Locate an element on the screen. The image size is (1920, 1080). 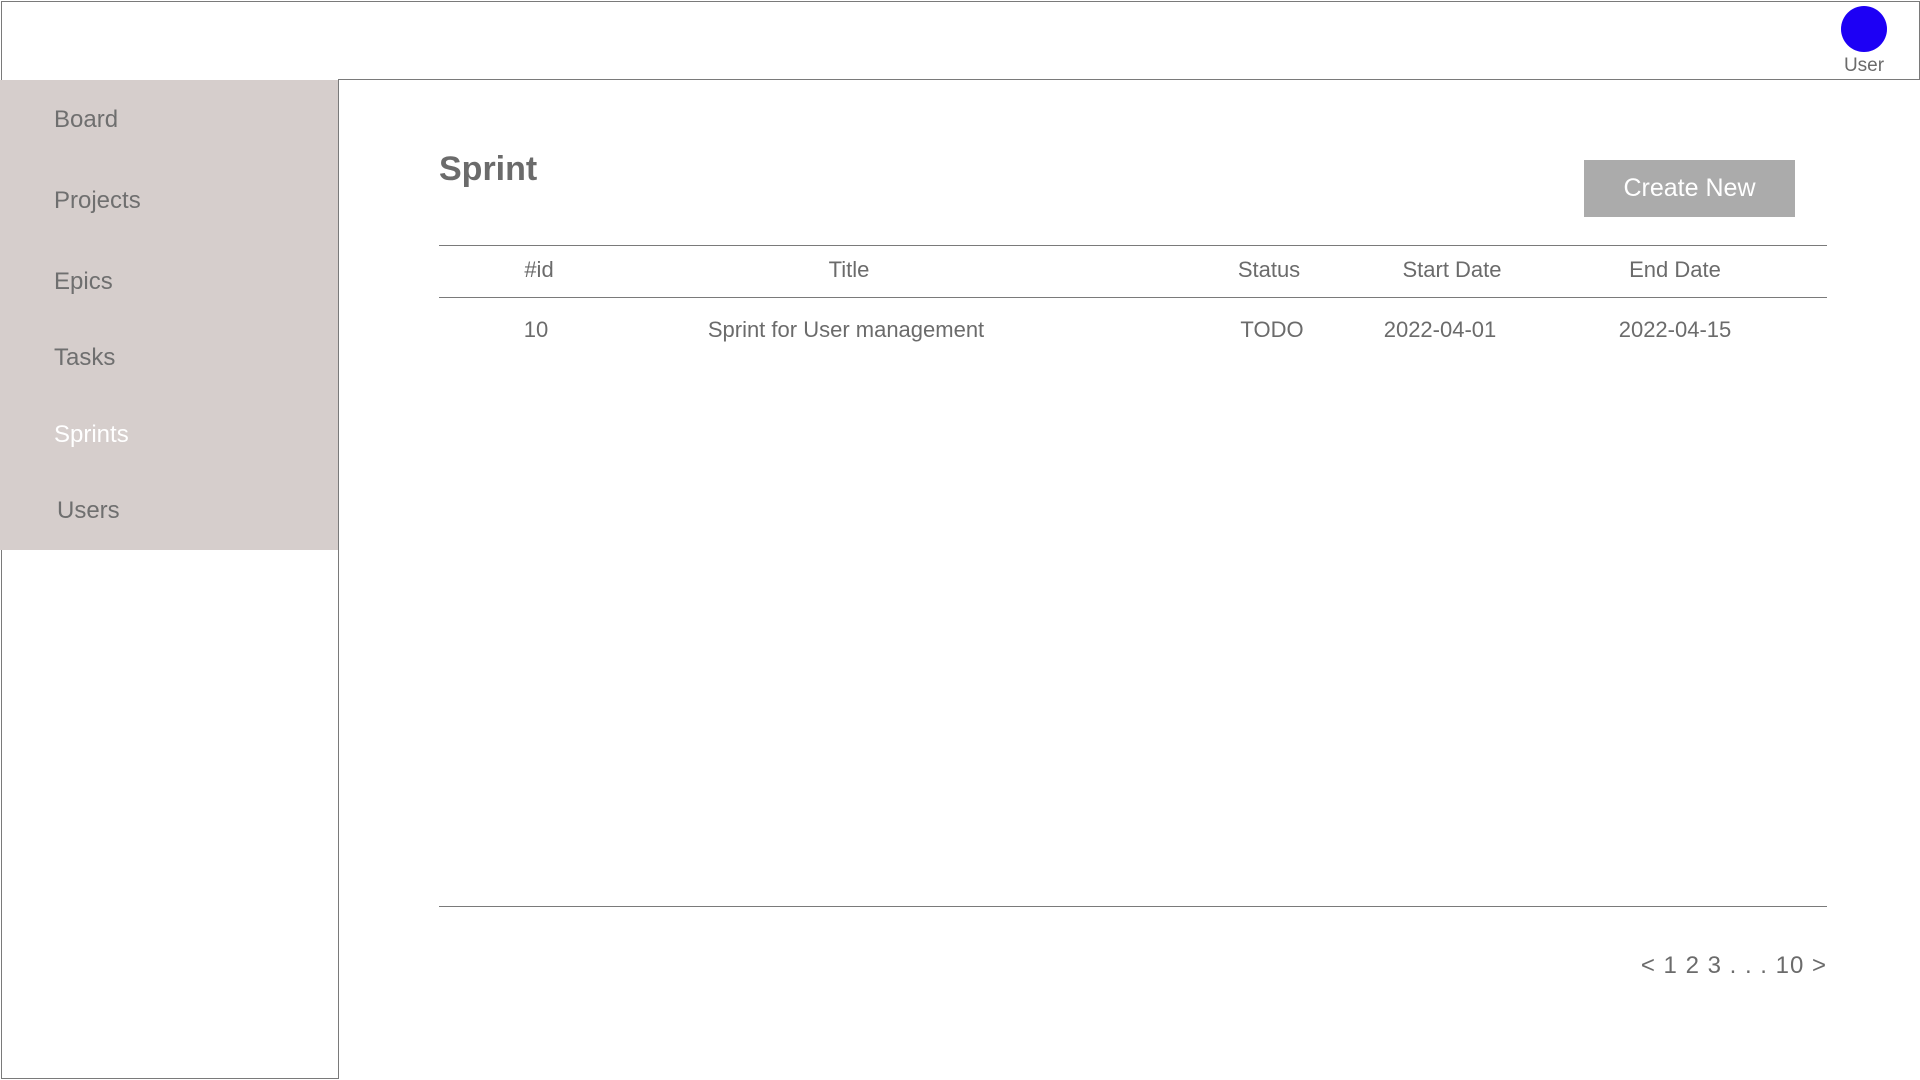
sidebar-item-tasks: Tasks is located at coordinates (84, 358).